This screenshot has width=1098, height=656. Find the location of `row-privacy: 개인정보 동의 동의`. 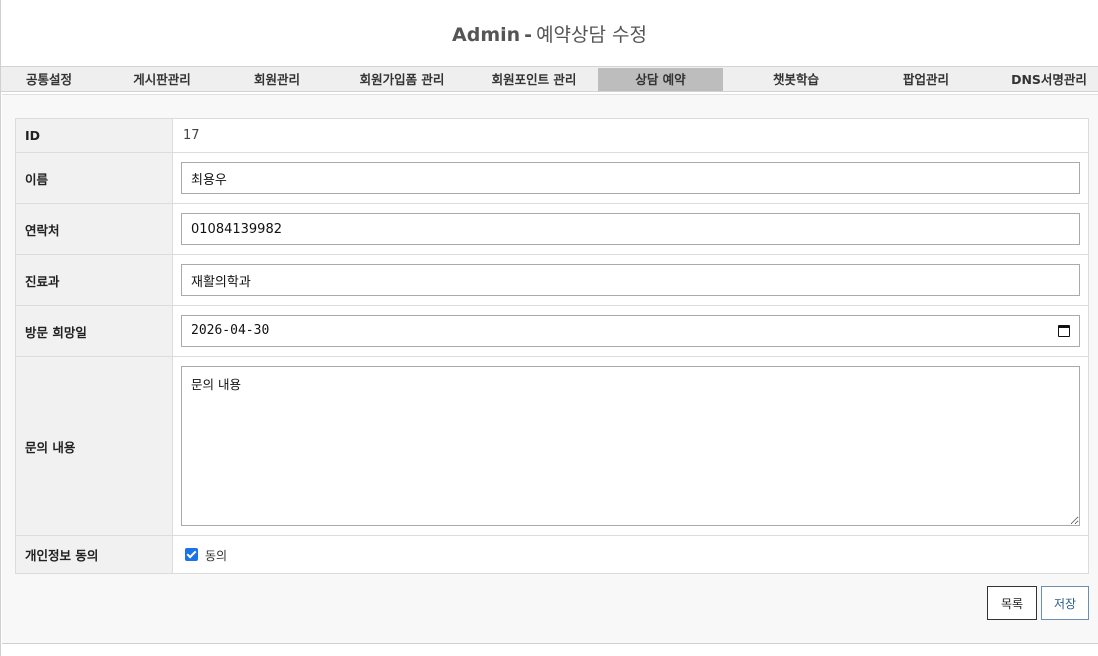

row-privacy: 개인정보 동의 동의 is located at coordinates (552, 554).